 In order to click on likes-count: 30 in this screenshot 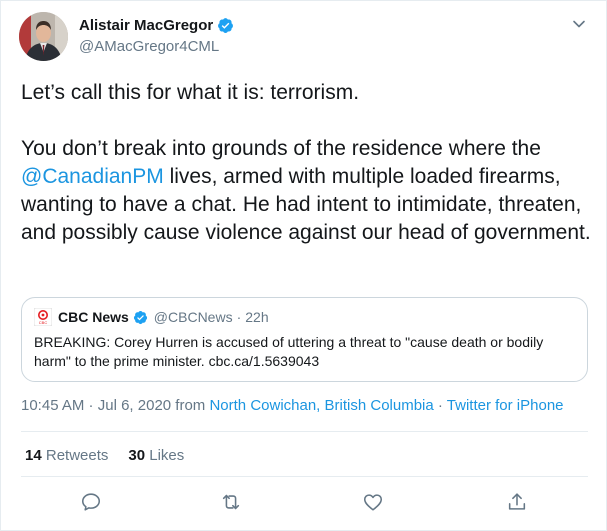, I will do `click(137, 455)`.